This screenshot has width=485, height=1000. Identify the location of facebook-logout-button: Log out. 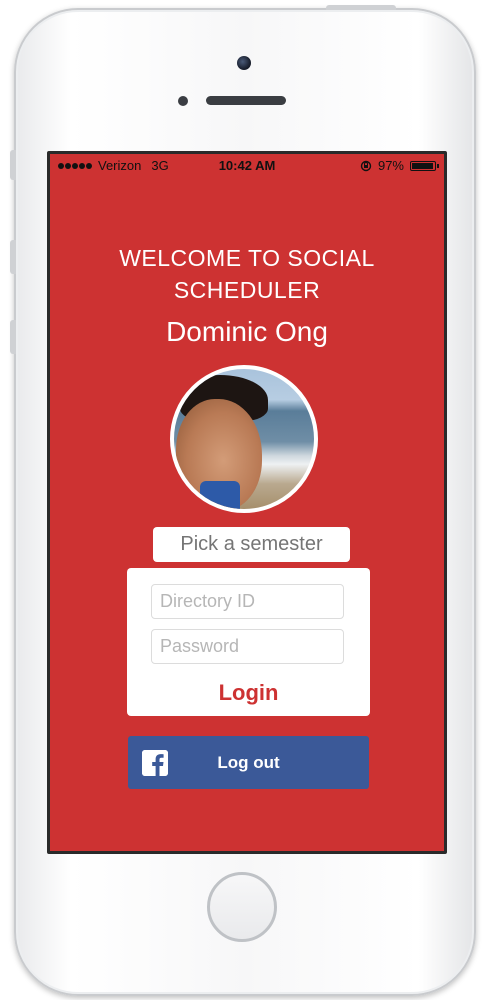
(248, 762).